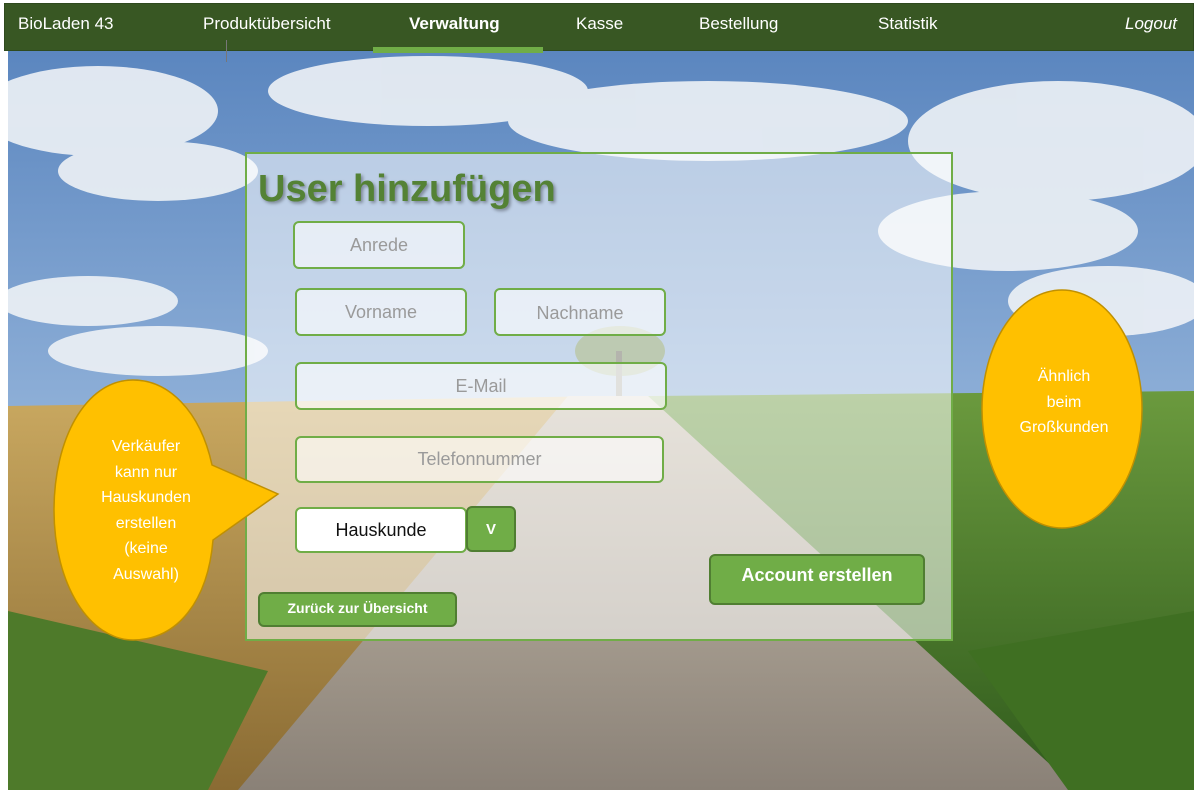 Image resolution: width=1200 pixels, height=796 pixels. I want to click on callout-left-line: erstellen, so click(146, 523).